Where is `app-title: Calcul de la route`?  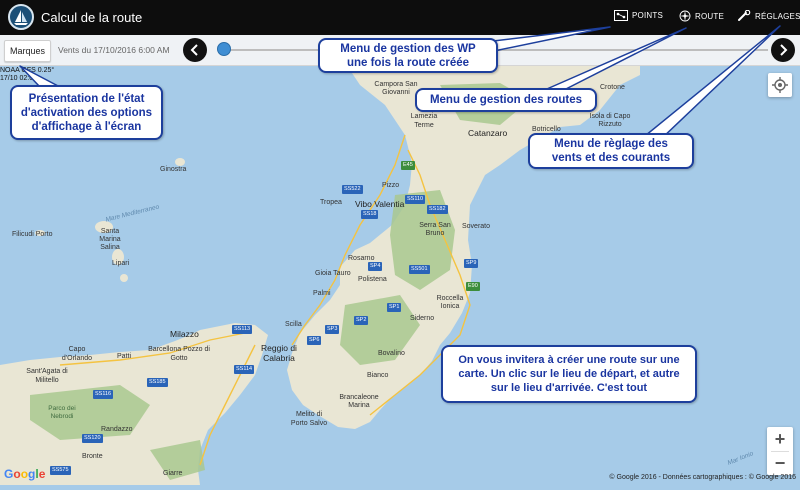
app-title: Calcul de la route is located at coordinates (92, 17).